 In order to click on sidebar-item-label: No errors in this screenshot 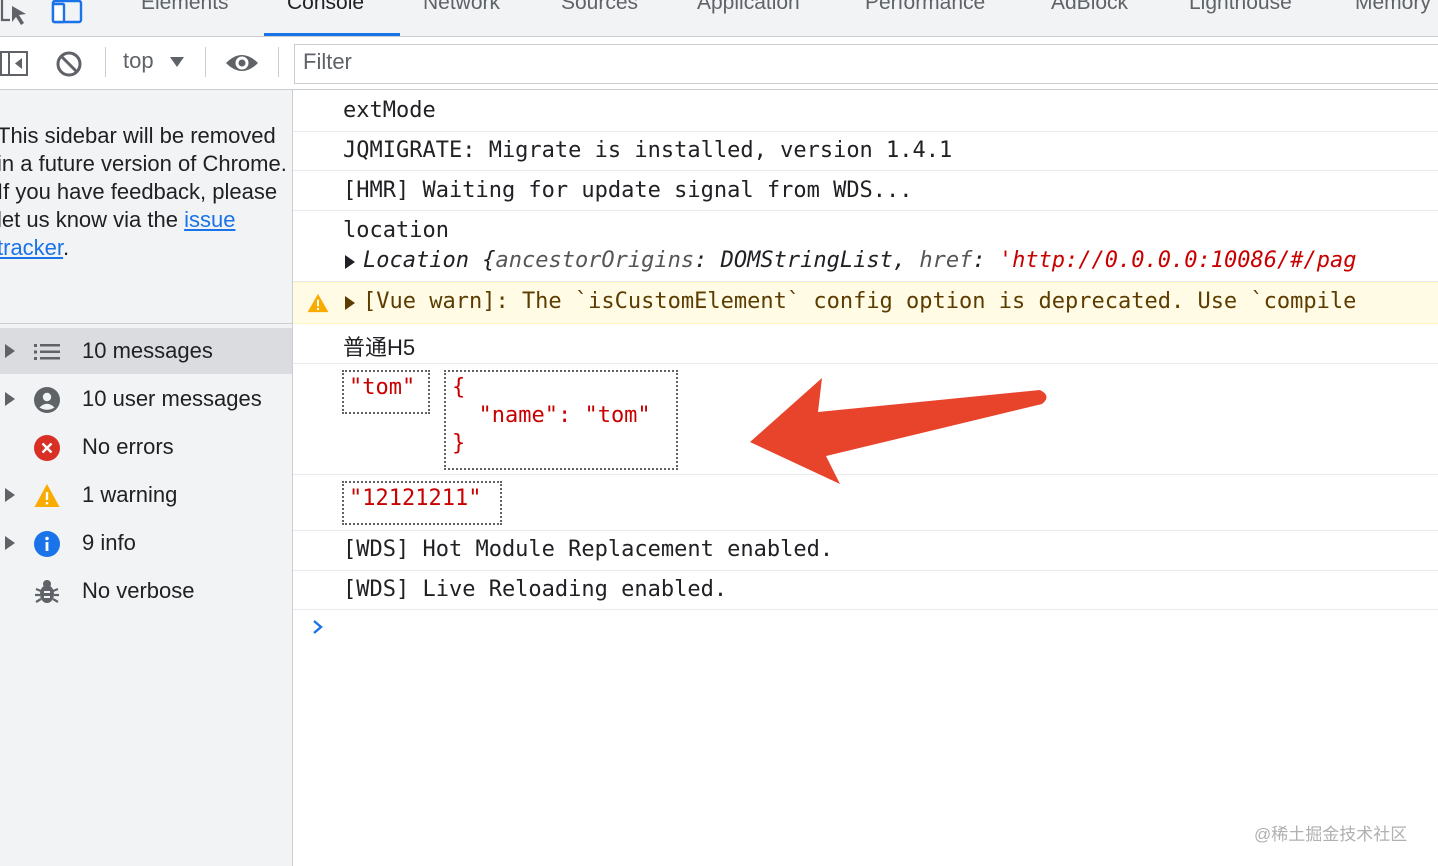, I will do `click(128, 446)`.